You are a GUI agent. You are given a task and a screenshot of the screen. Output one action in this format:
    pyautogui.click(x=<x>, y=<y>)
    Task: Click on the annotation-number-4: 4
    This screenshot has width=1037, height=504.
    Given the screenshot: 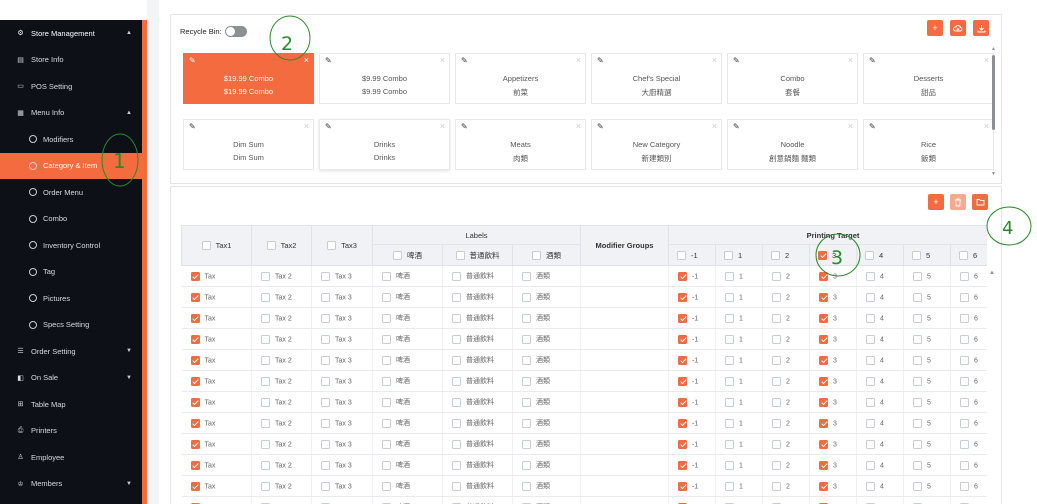 What is the action you would take?
    pyautogui.click(x=1007, y=228)
    